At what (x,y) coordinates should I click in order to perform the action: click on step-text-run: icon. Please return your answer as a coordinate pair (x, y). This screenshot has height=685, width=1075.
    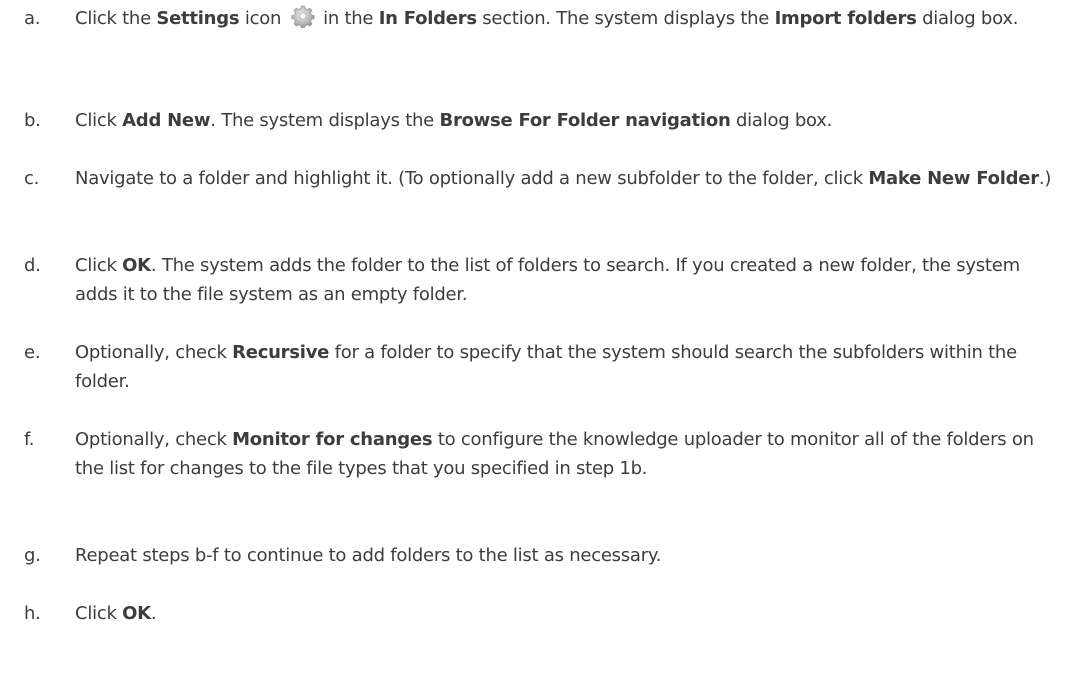
    Looking at the image, I should click on (263, 18).